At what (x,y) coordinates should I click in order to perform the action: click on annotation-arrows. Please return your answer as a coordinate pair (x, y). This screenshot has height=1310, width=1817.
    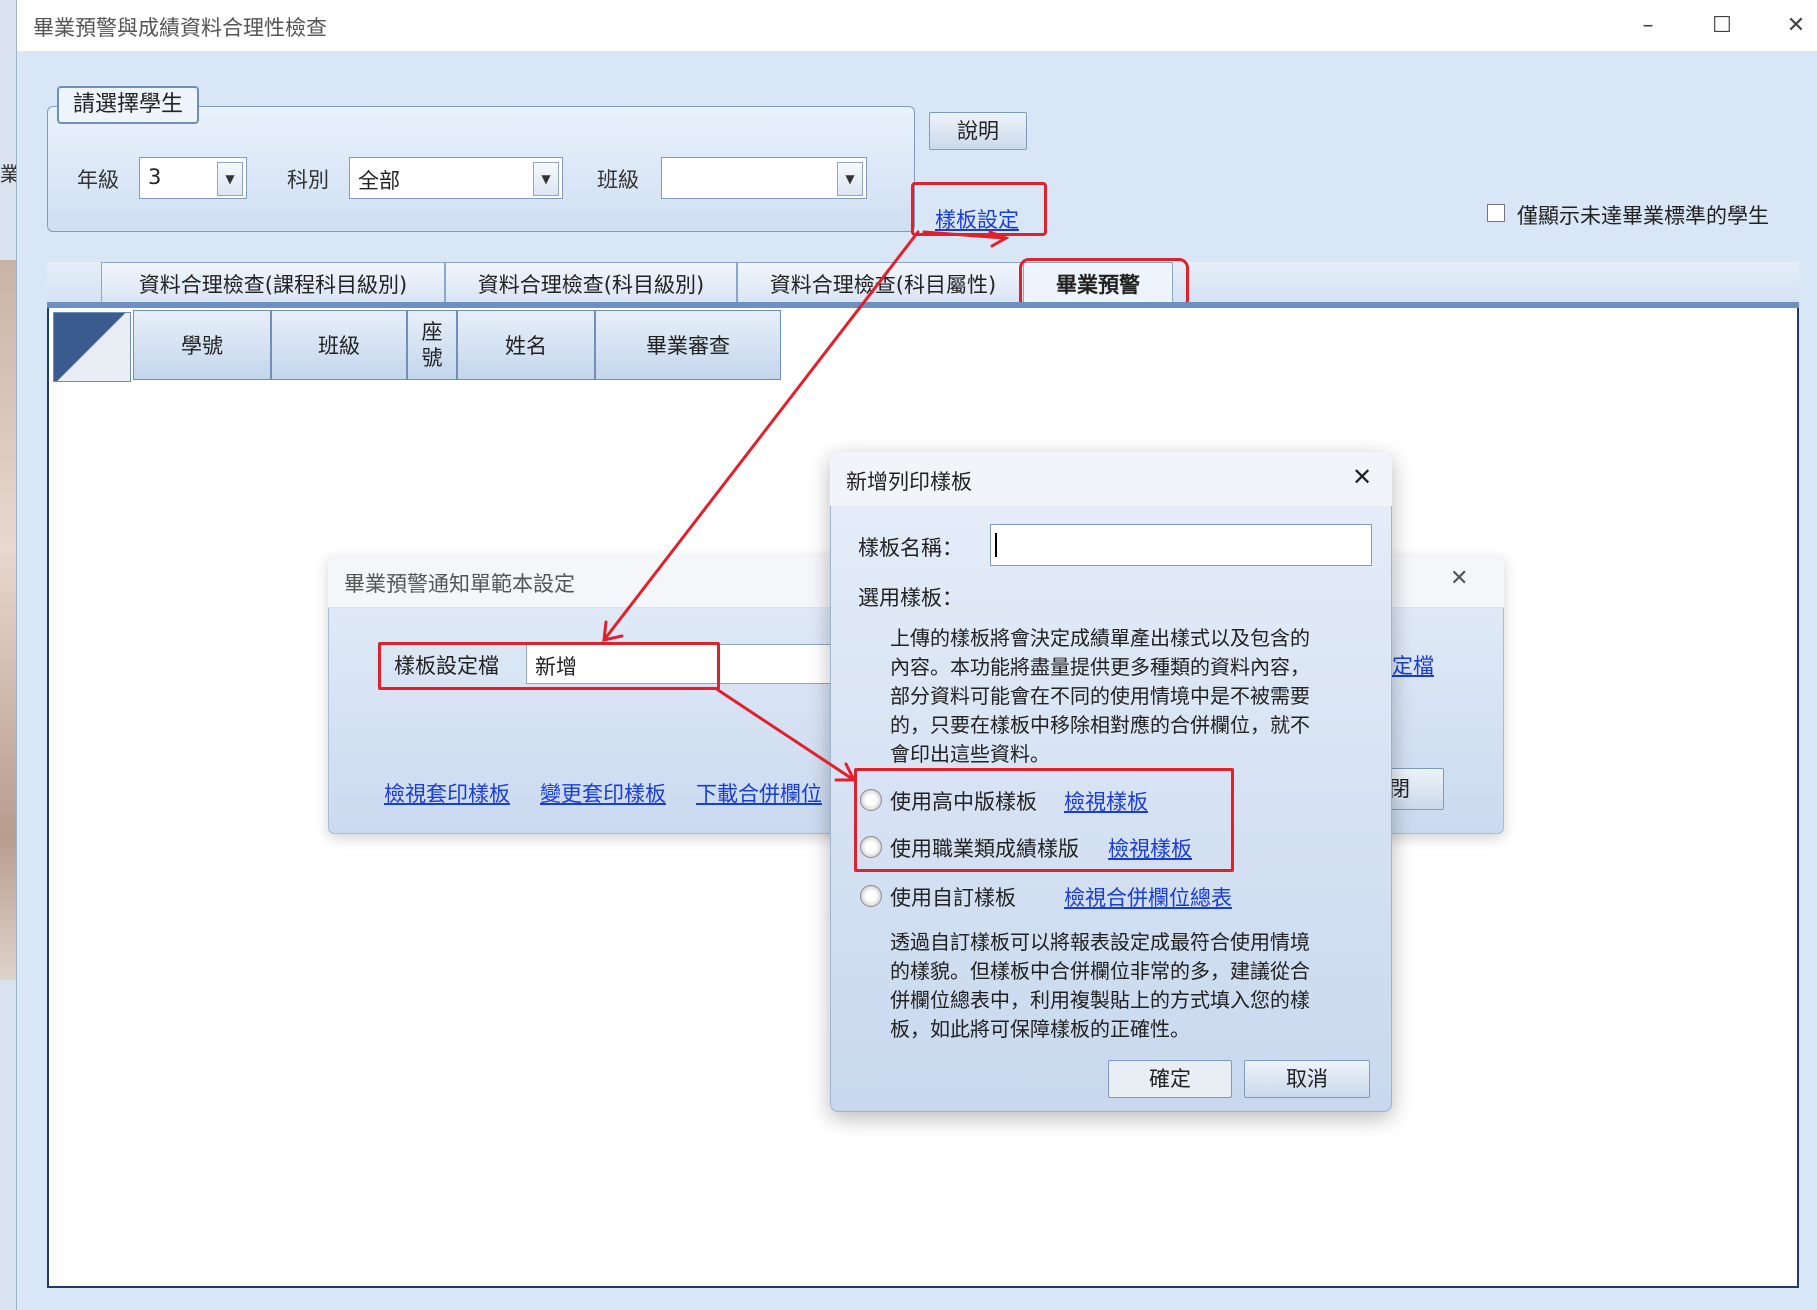
    Looking at the image, I should click on (806, 506).